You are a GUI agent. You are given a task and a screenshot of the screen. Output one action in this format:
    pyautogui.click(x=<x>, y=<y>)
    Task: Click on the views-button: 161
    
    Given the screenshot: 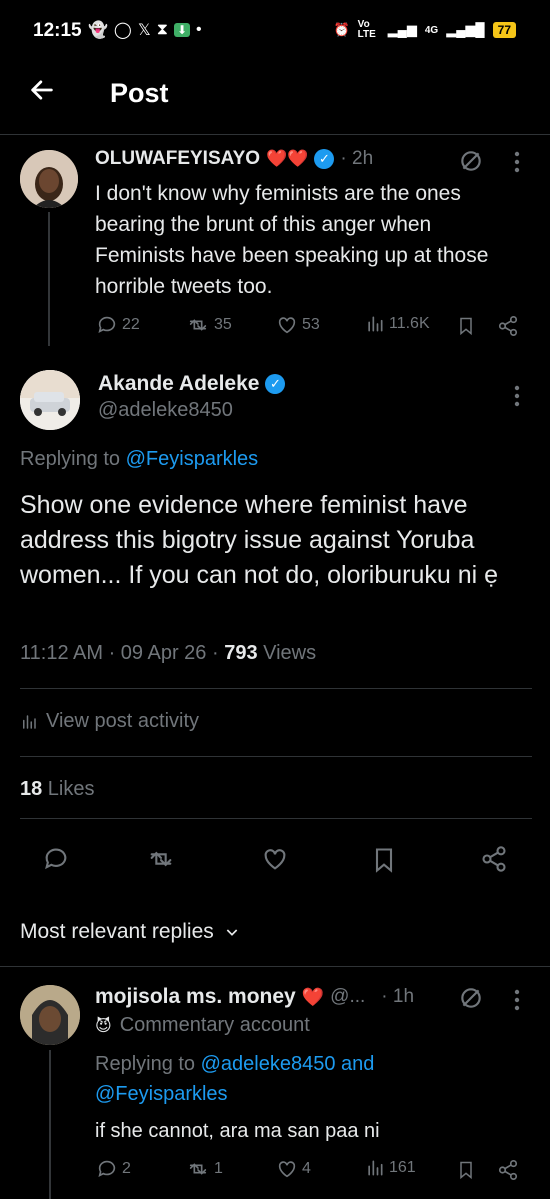 What is the action you would take?
    pyautogui.click(x=390, y=1168)
    